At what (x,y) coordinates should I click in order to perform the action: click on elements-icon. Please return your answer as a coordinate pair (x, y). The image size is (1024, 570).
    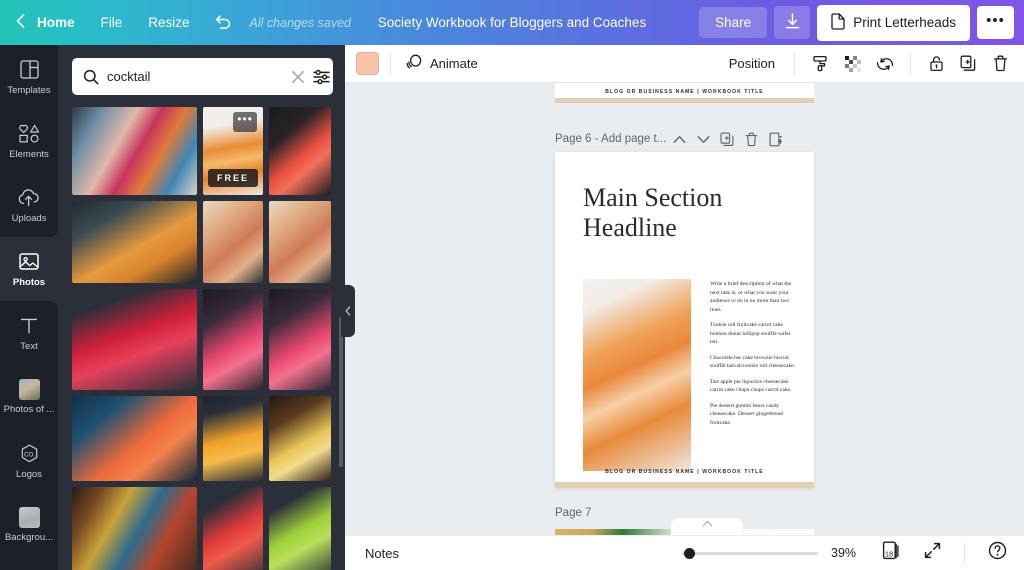
    Looking at the image, I should click on (29, 134).